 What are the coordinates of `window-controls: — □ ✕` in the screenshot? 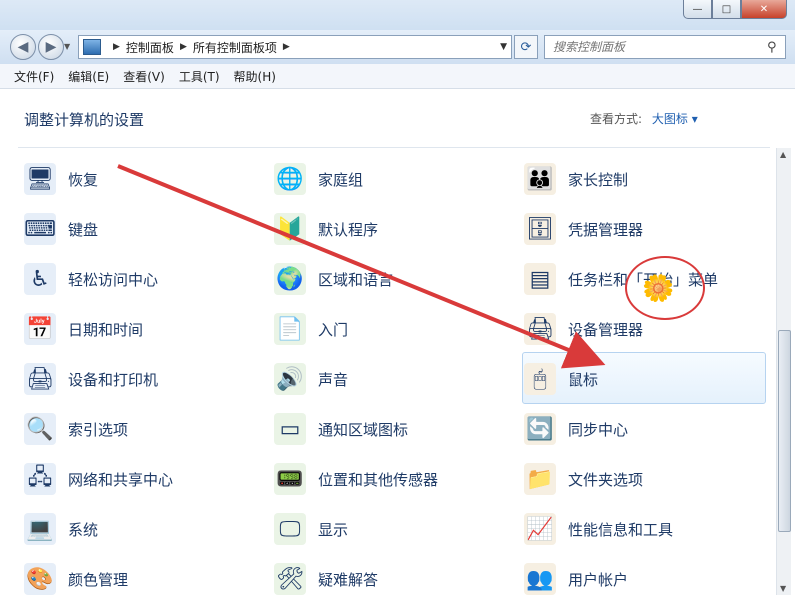 It's located at (735, 9).